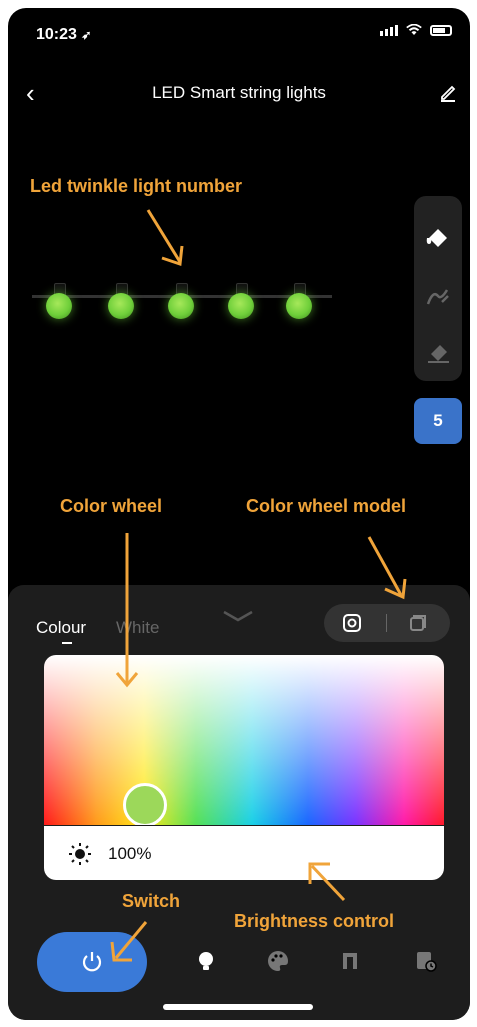  I want to click on annotation-arrow-led, so click(165, 238).